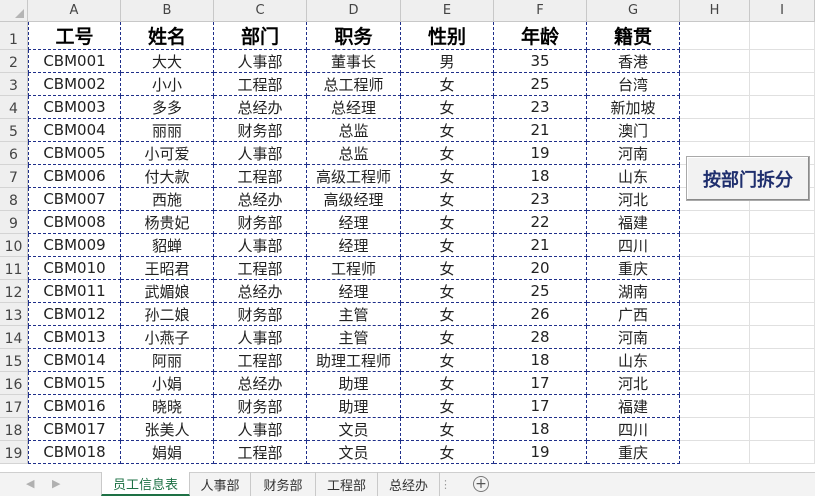 This screenshot has height=496, width=815. Describe the element at coordinates (167, 268) in the screenshot. I see `table-cell: 王昭君` at that location.